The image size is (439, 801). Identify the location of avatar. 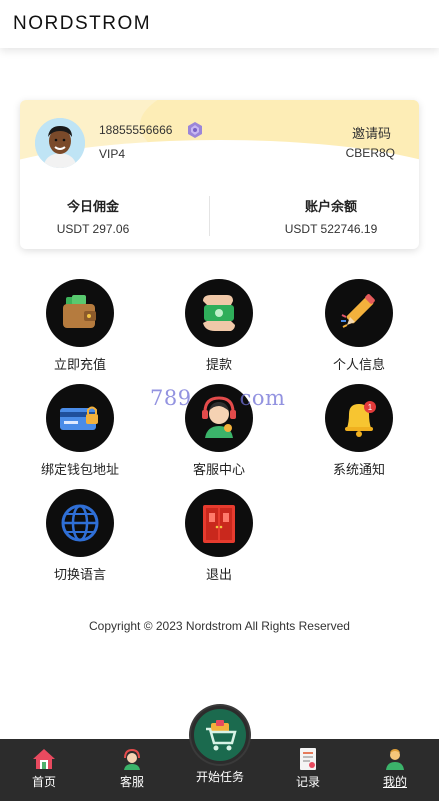
(60, 143).